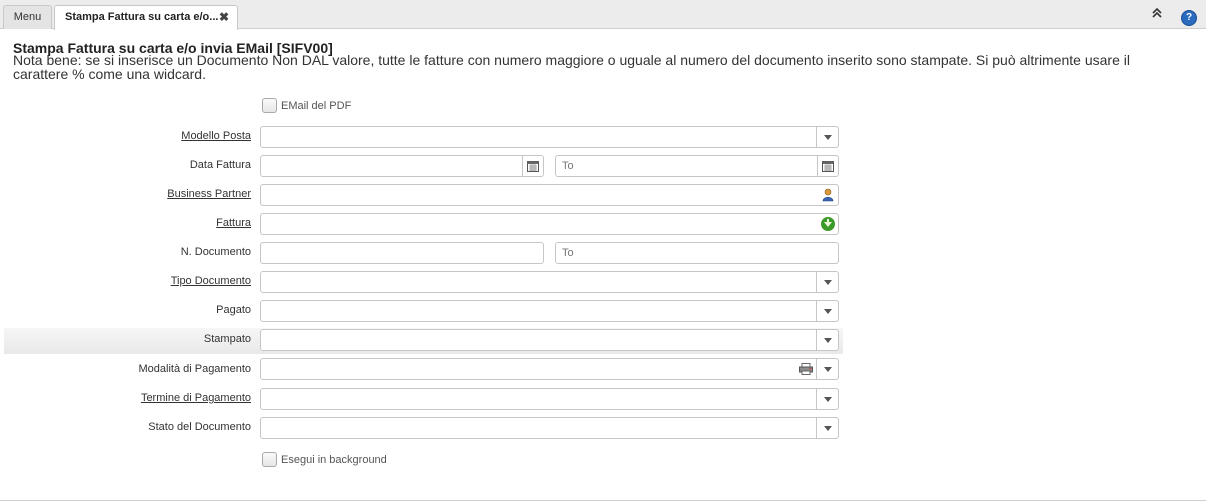 This screenshot has width=1206, height=502. I want to click on esegui-background-row: Esegui in background, so click(324, 459).